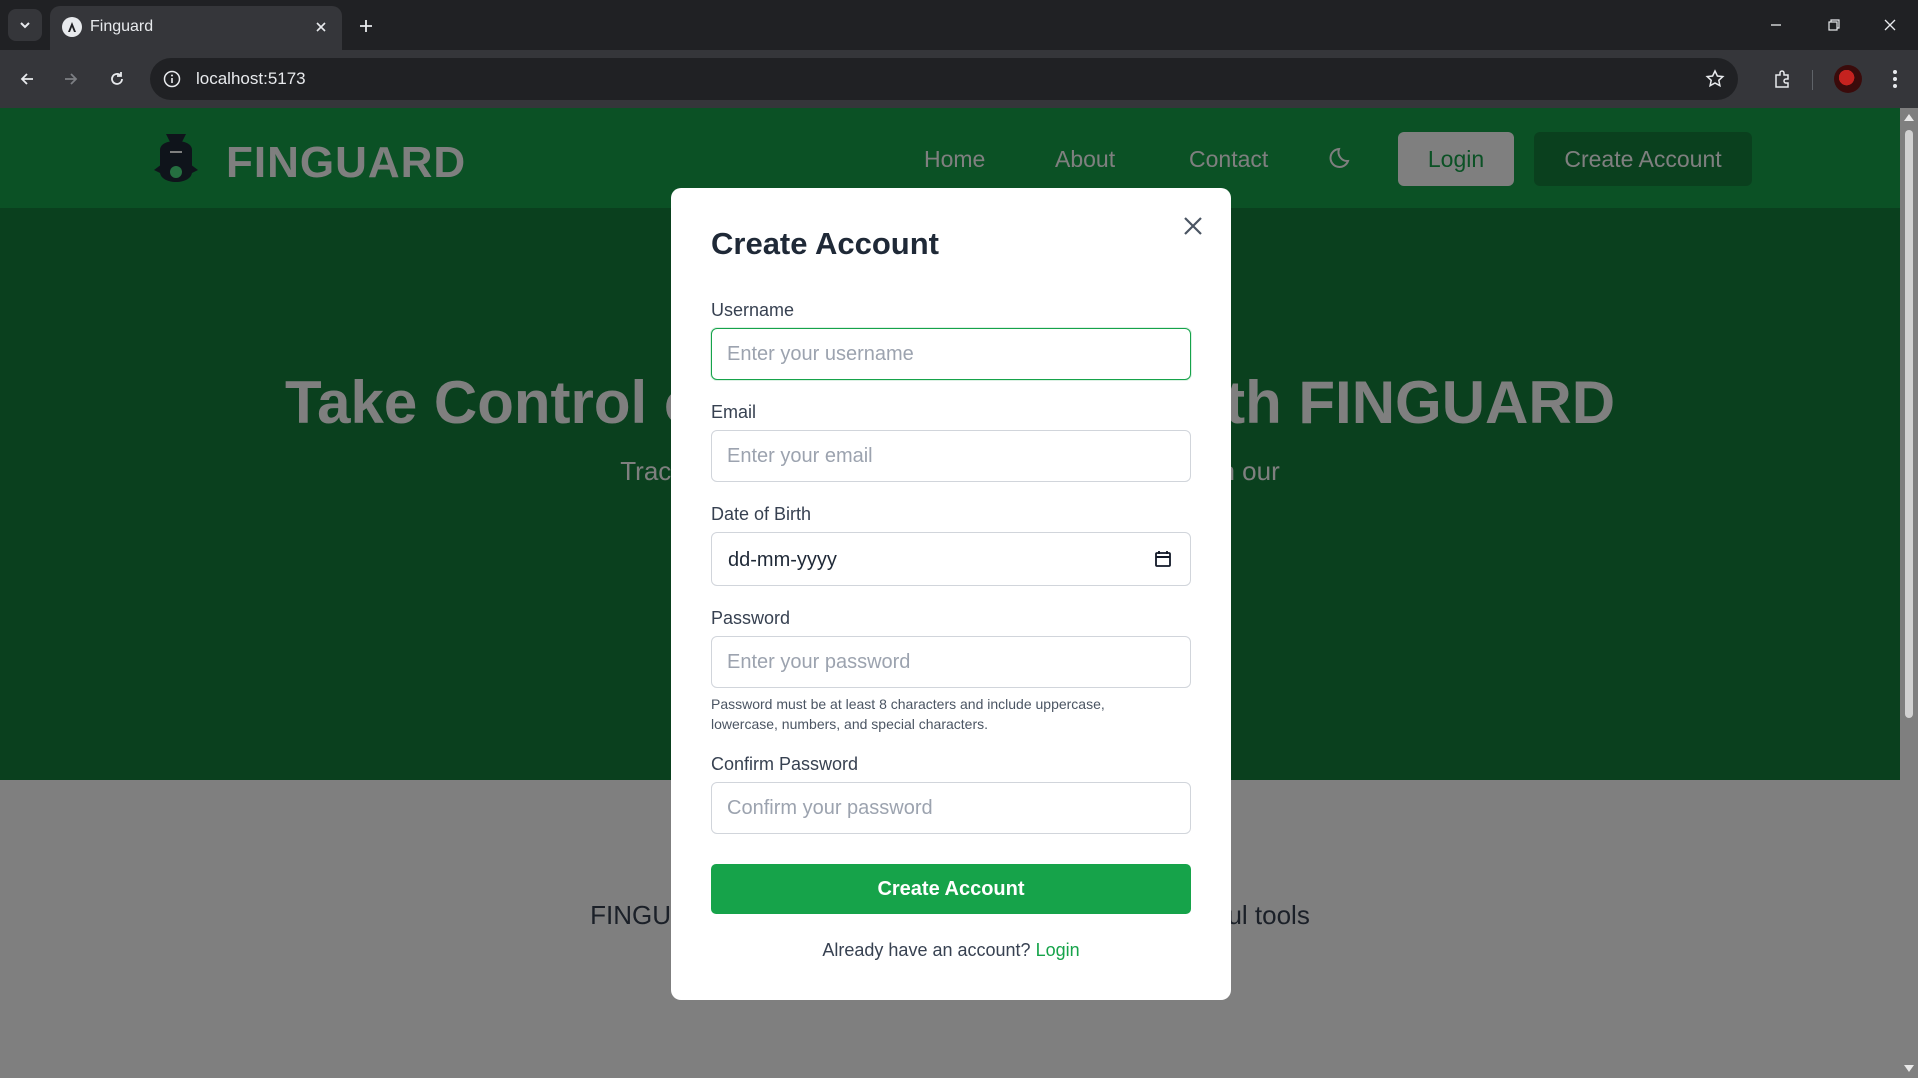 The width and height of the screenshot is (1918, 1078). What do you see at coordinates (926, 950) in the screenshot?
I see `login-prompt-text: Already have an account?` at bounding box center [926, 950].